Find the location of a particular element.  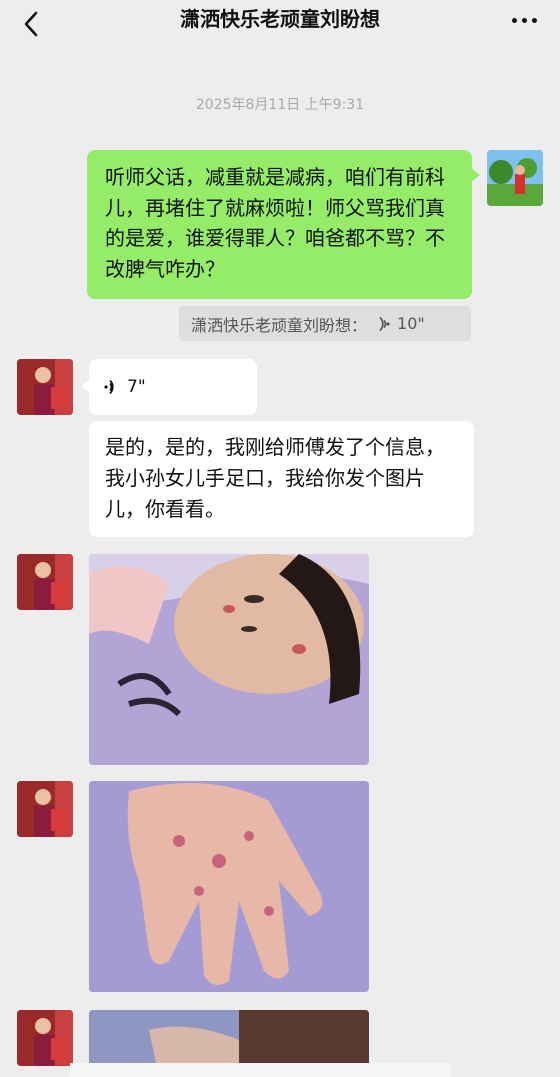

more-dots-icon is located at coordinates (524, 20).